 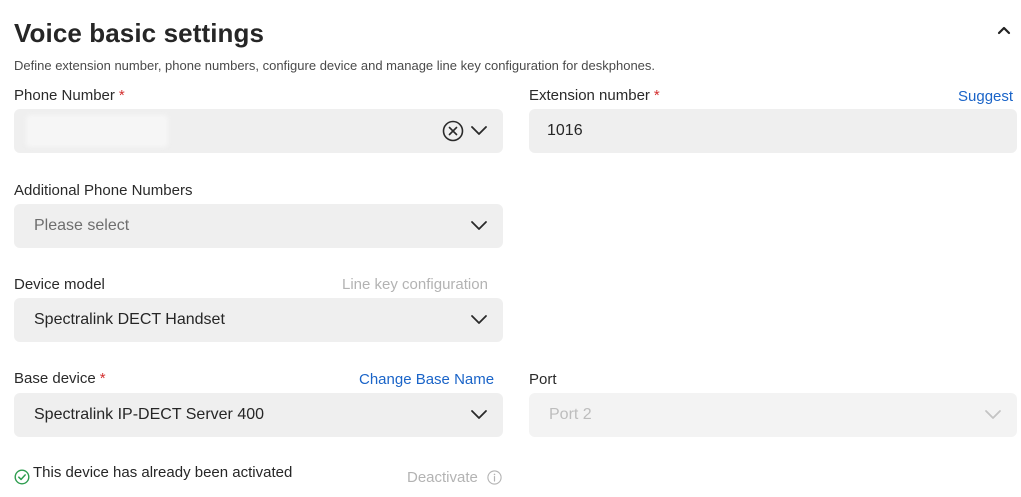 What do you see at coordinates (773, 131) in the screenshot?
I see `extension-number-input: 1016` at bounding box center [773, 131].